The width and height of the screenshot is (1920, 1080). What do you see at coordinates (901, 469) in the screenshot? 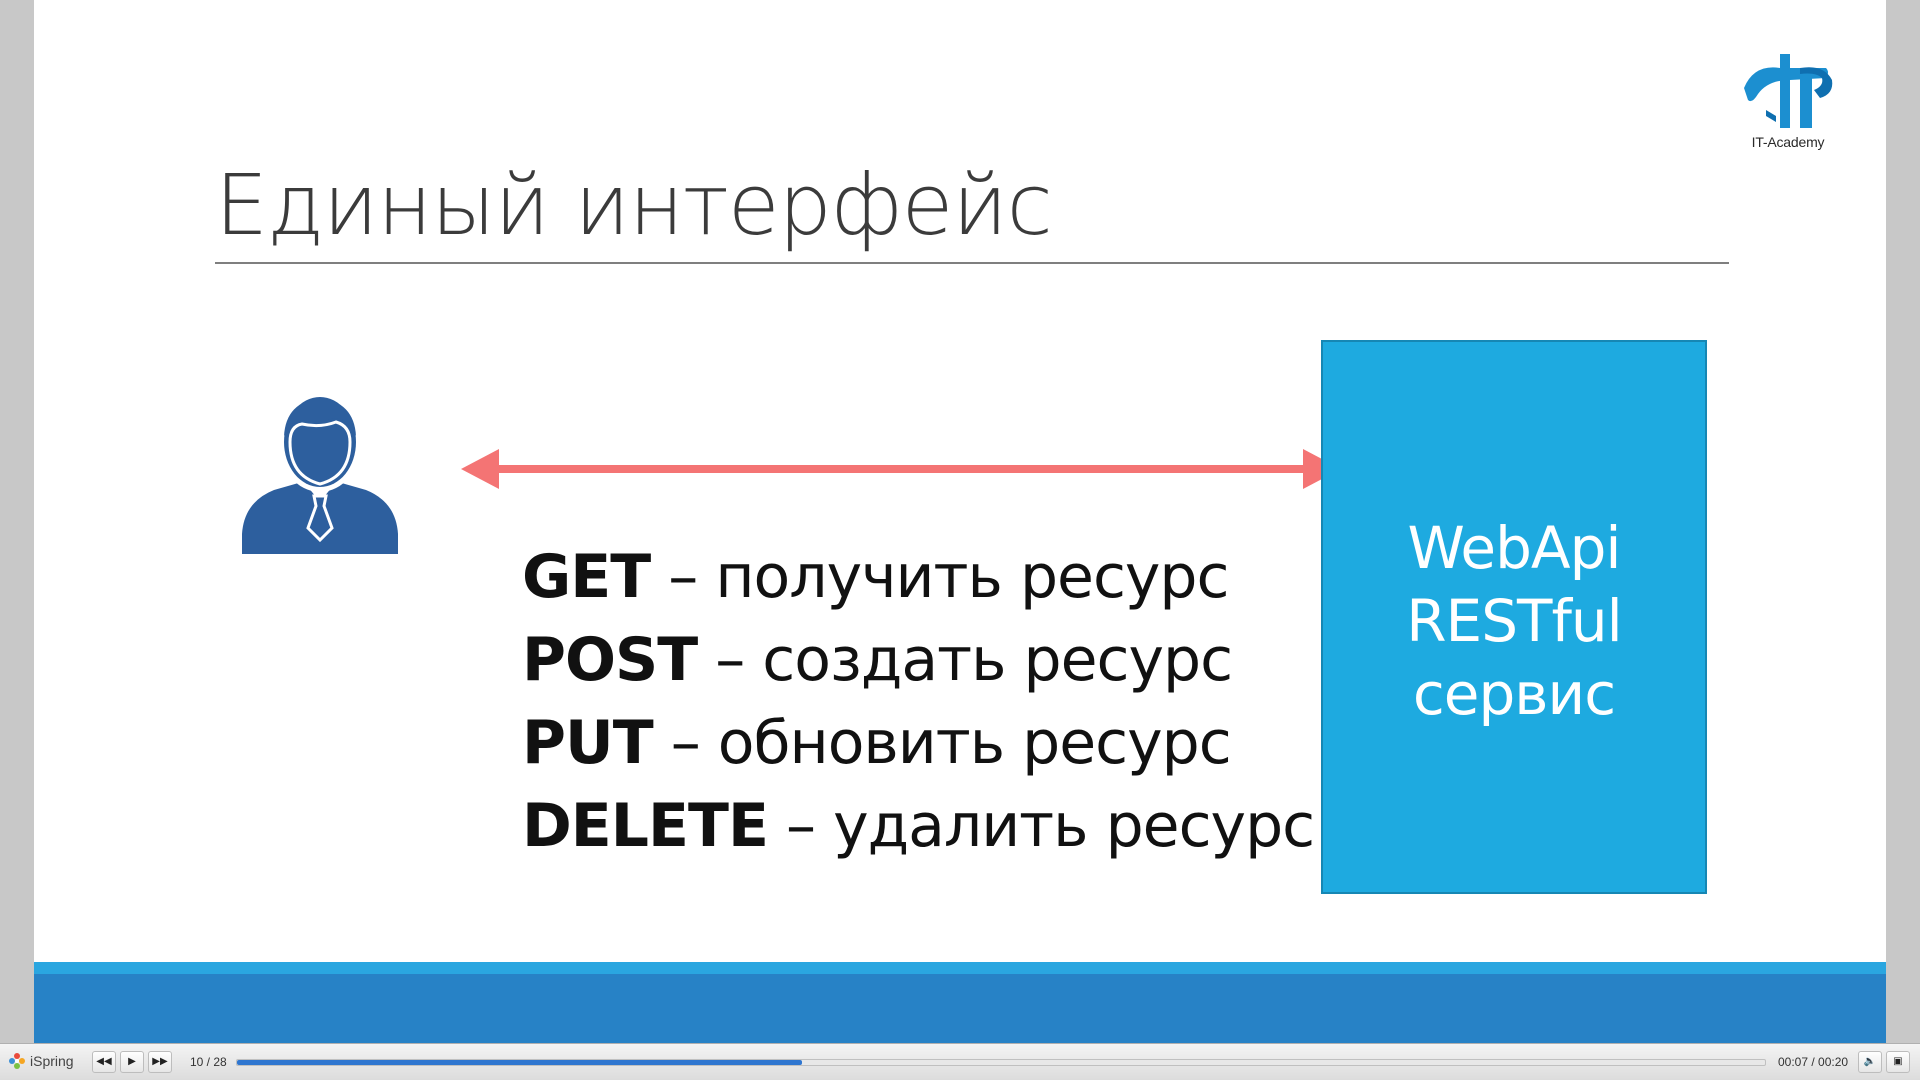
I see `bidirectional-arrow` at bounding box center [901, 469].